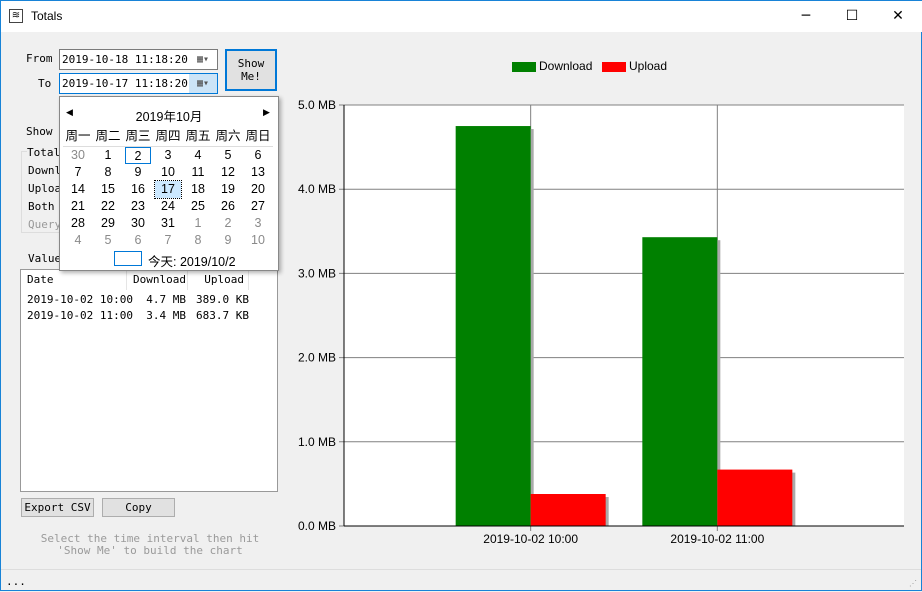 The height and width of the screenshot is (592, 922). What do you see at coordinates (108, 189) in the screenshot?
I see `calendar-day: 15` at bounding box center [108, 189].